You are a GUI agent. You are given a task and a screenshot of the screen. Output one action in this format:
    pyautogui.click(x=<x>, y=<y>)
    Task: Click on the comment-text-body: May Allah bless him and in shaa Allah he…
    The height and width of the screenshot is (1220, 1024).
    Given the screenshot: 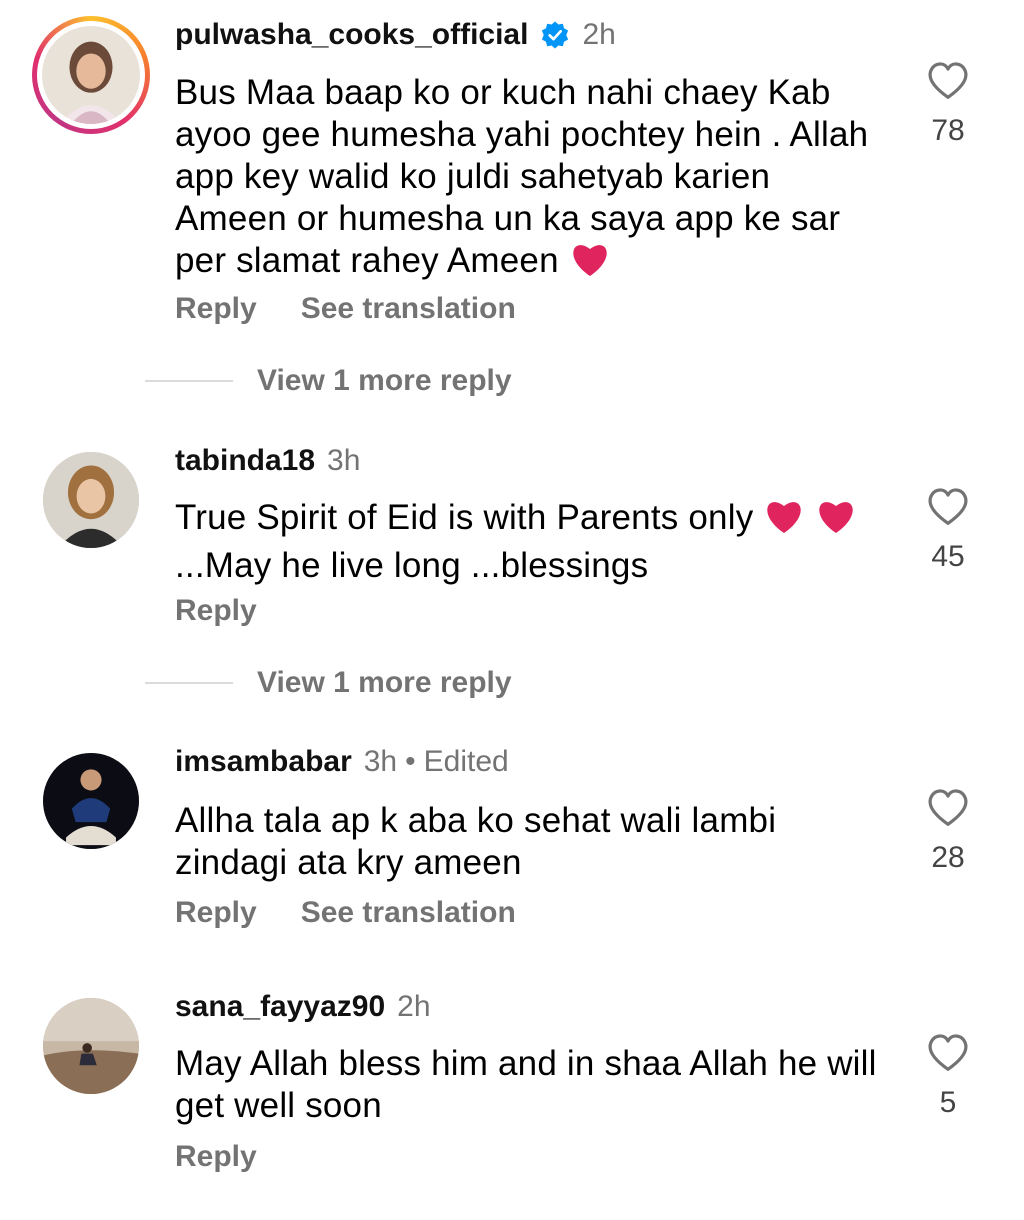 What is the action you would take?
    pyautogui.click(x=526, y=1084)
    